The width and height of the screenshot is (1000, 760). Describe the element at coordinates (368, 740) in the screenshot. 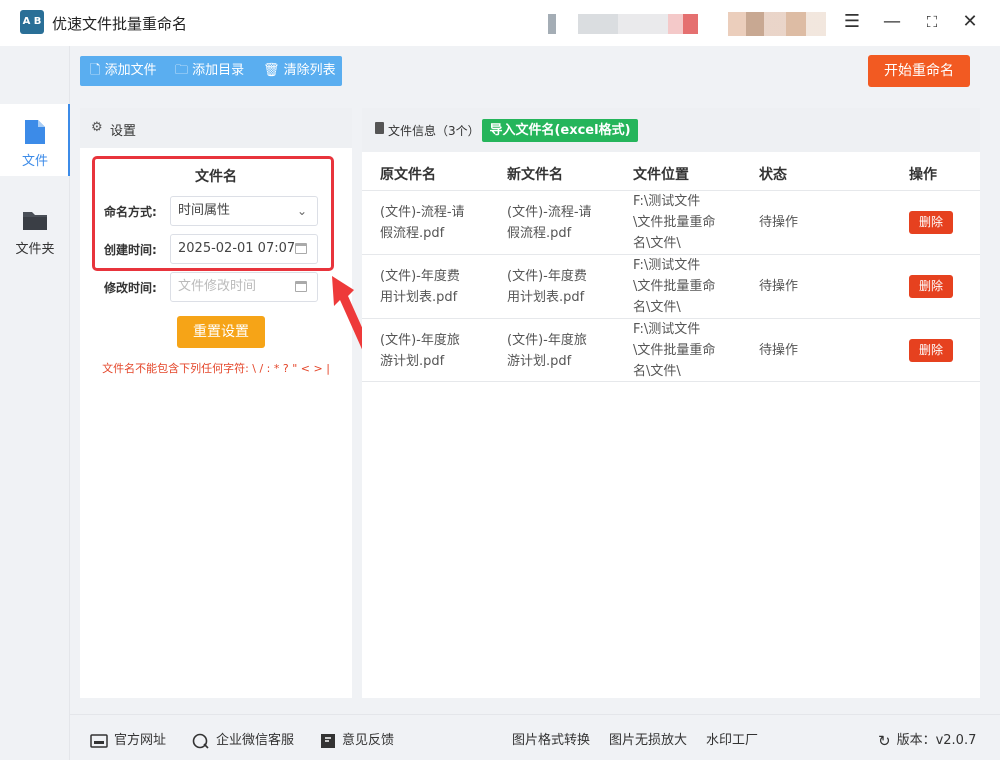

I see `feedback-label: 意见反馈` at that location.